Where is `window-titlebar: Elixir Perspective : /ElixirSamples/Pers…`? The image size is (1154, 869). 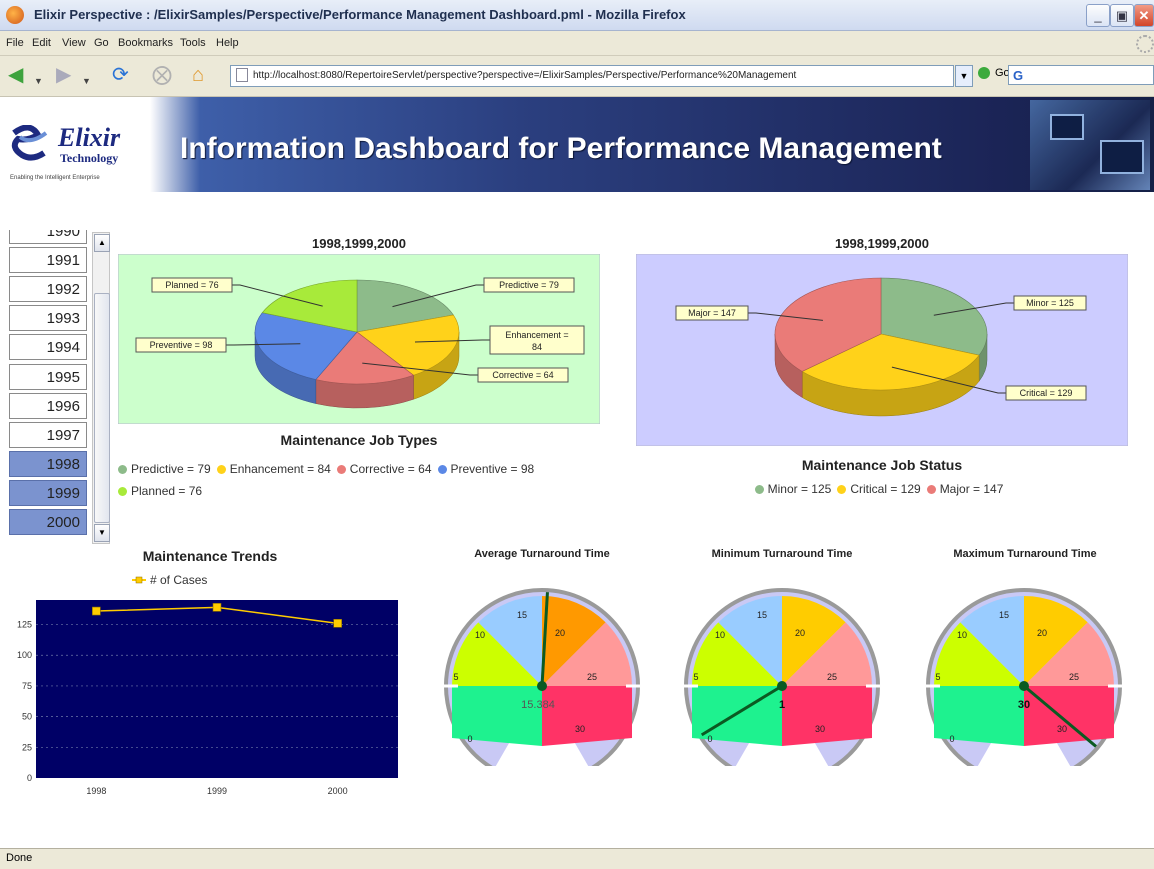
window-titlebar: Elixir Perspective : /ElixirSamples/Pers… is located at coordinates (577, 15).